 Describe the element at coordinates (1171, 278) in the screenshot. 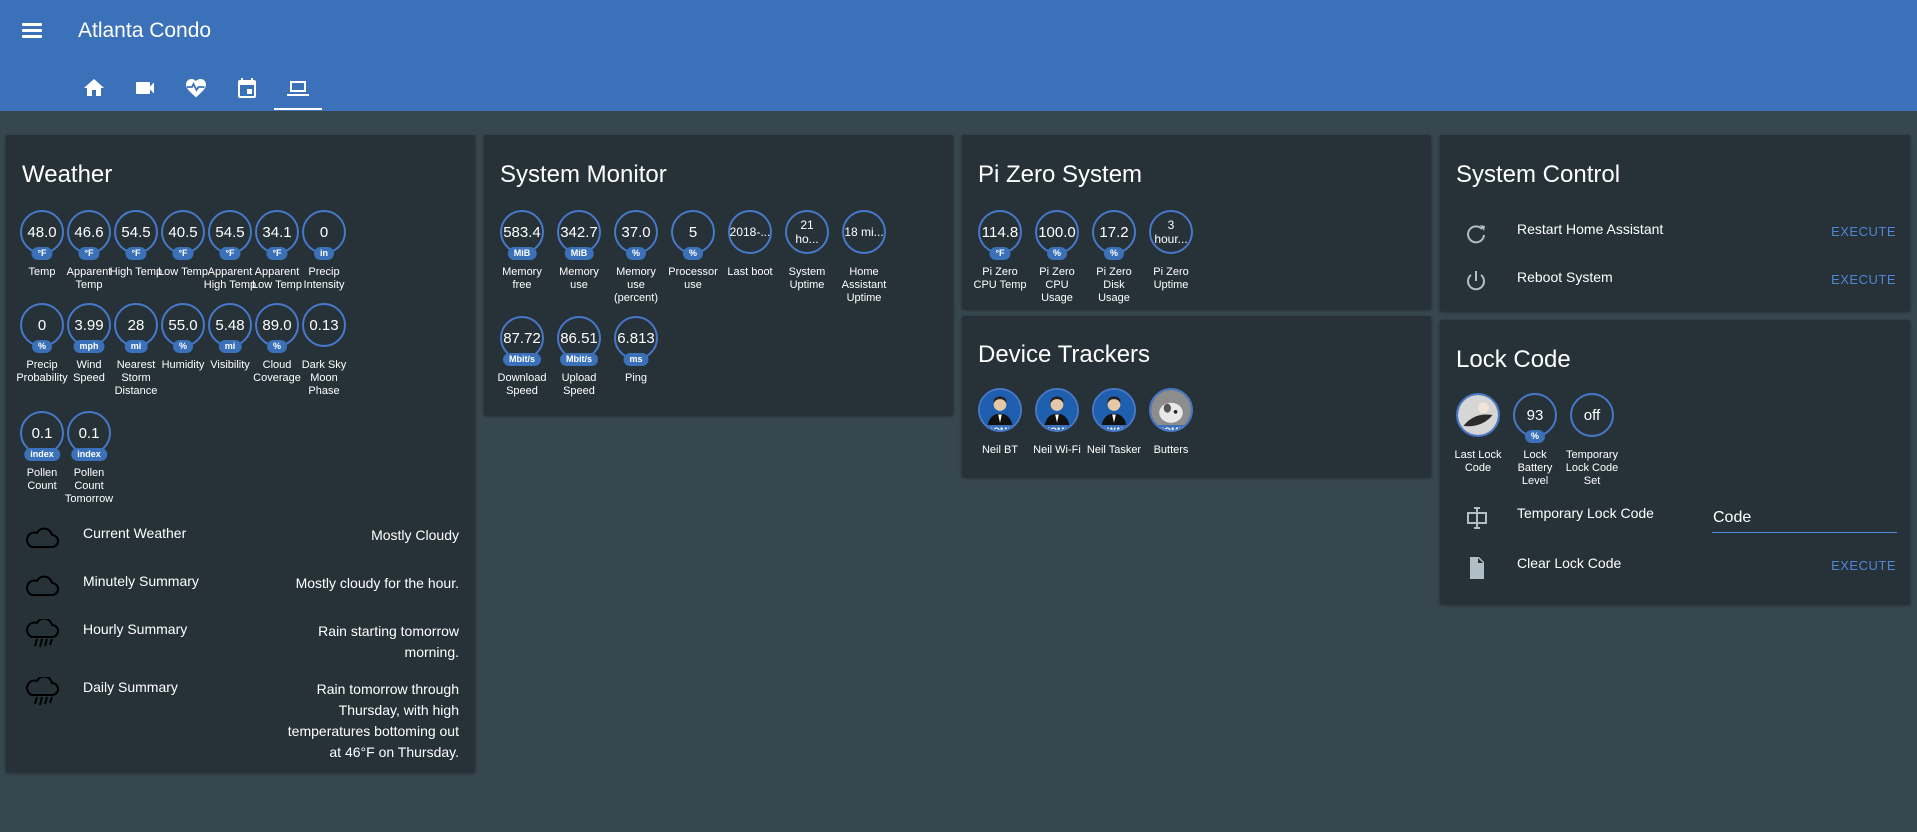

I see `badge-label: Pi Zero Uptime` at that location.